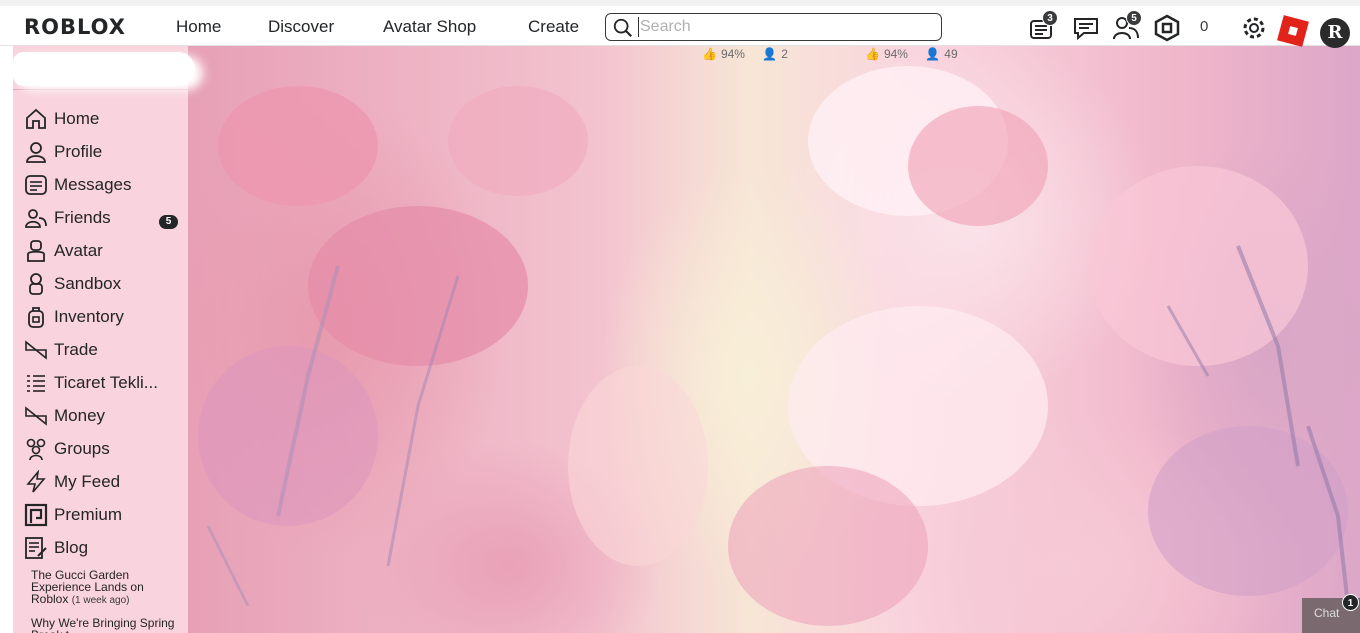 This screenshot has height=633, width=1360. I want to click on profile-icon, so click(36, 152).